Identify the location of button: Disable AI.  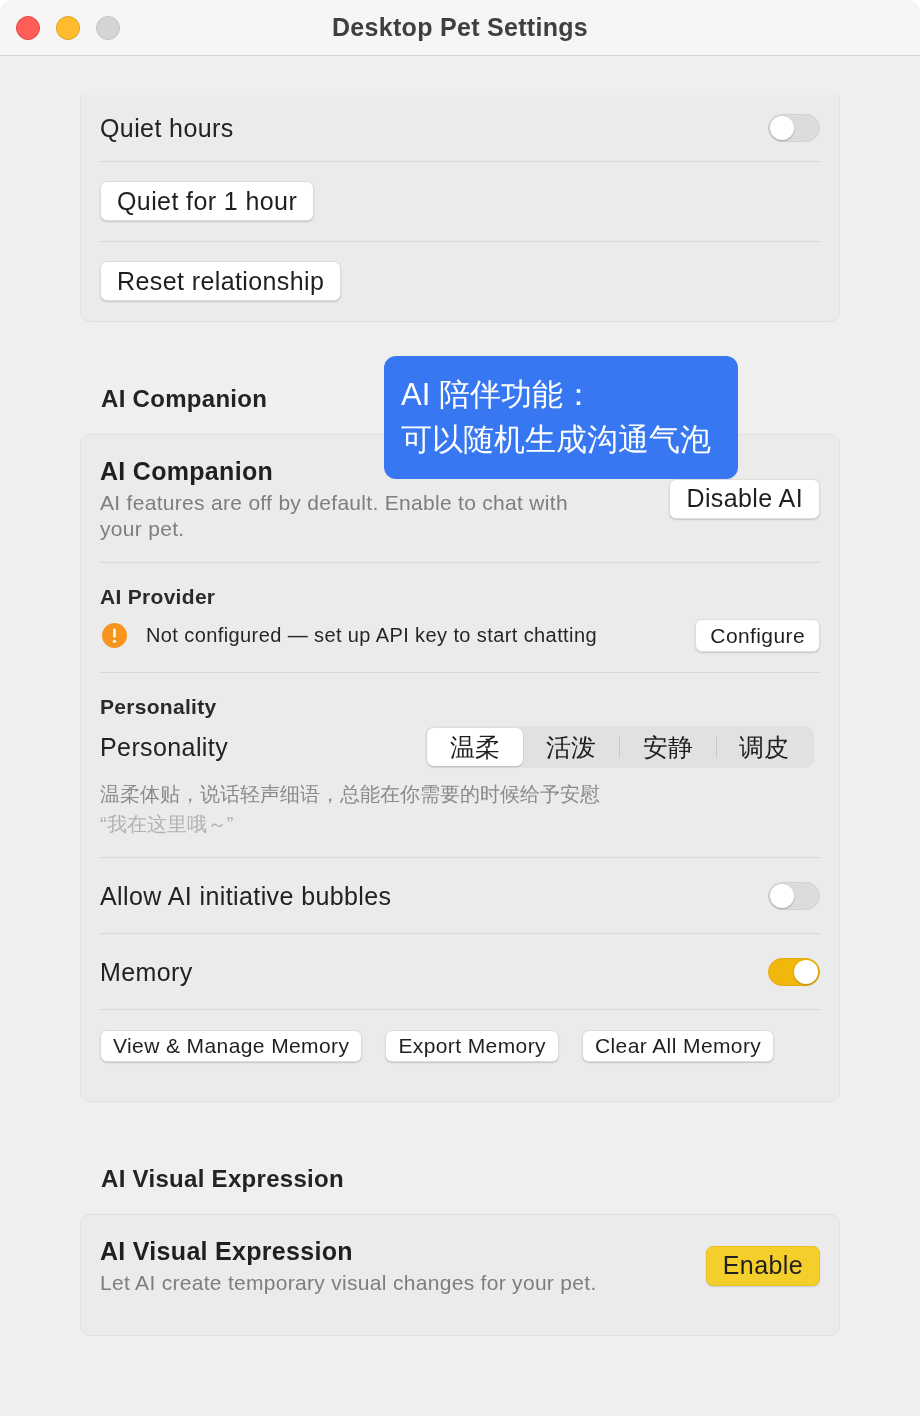
(744, 498).